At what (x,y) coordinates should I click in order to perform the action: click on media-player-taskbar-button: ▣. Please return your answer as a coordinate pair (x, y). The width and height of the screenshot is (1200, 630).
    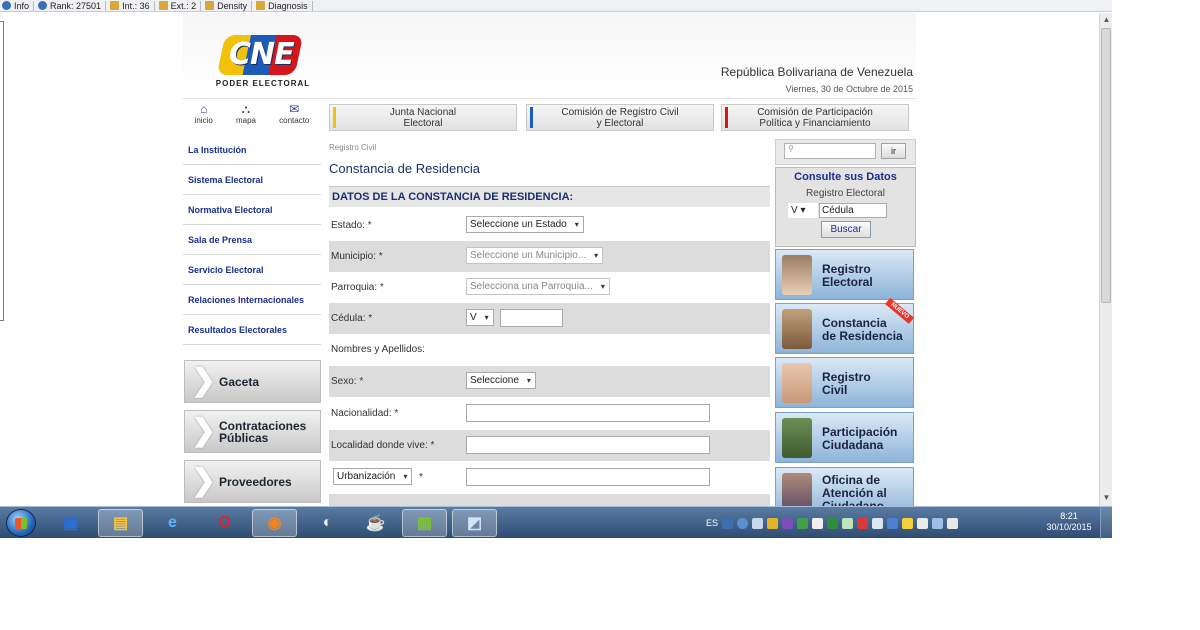
    Looking at the image, I should click on (70, 523).